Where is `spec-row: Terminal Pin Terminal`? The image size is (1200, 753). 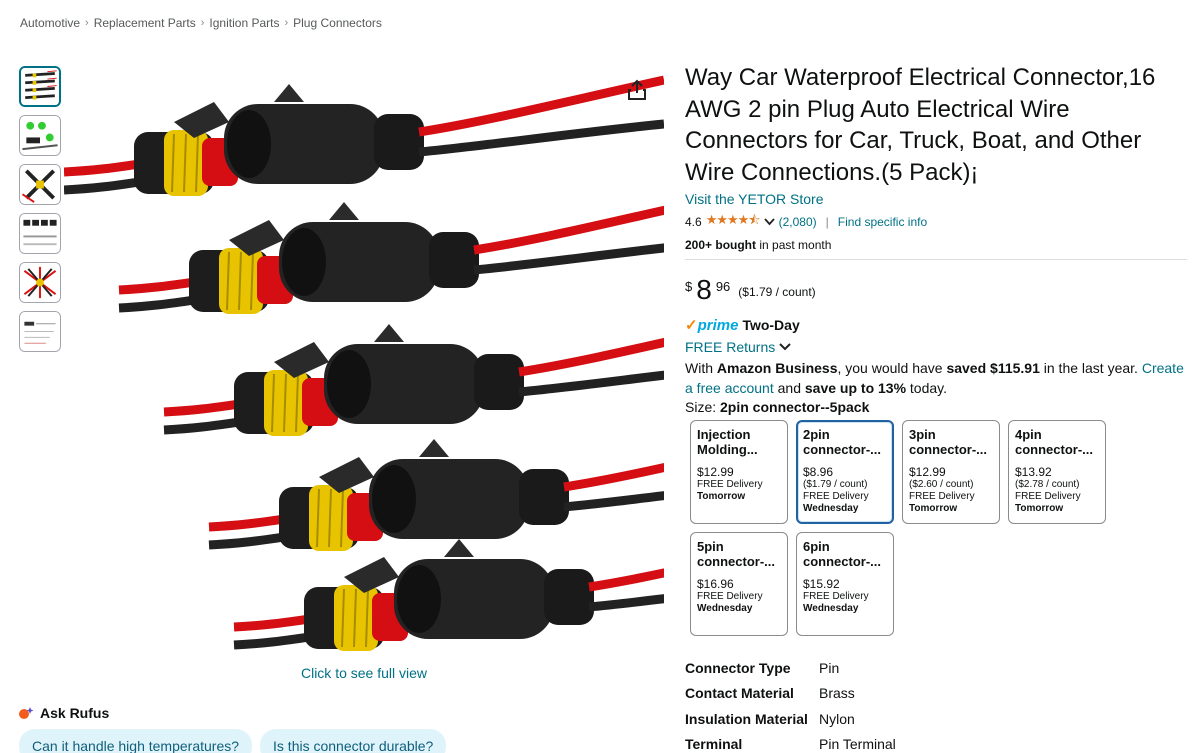 spec-row: Terminal Pin Terminal is located at coordinates (936, 742).